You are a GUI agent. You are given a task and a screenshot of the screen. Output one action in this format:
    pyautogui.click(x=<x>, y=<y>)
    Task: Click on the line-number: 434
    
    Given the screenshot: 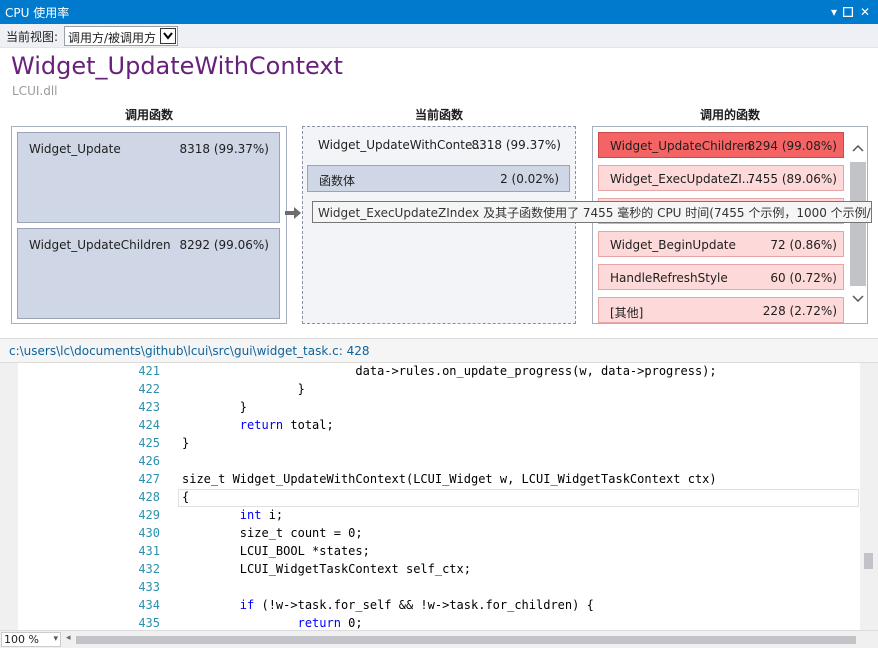 What is the action you would take?
    pyautogui.click(x=149, y=605)
    